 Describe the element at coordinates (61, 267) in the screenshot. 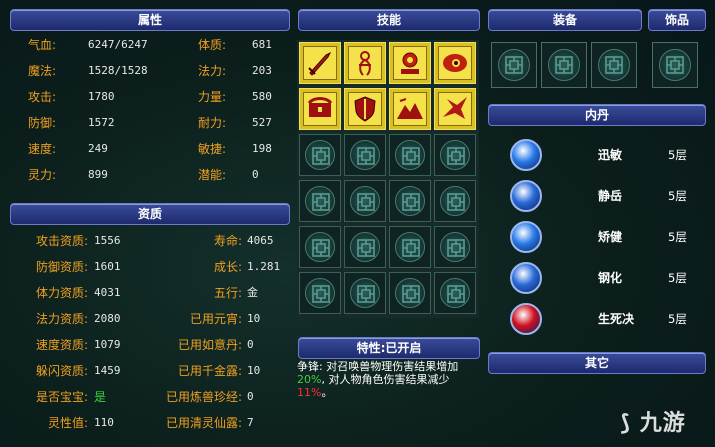

I see `aptitude-label: 防御资质:` at that location.